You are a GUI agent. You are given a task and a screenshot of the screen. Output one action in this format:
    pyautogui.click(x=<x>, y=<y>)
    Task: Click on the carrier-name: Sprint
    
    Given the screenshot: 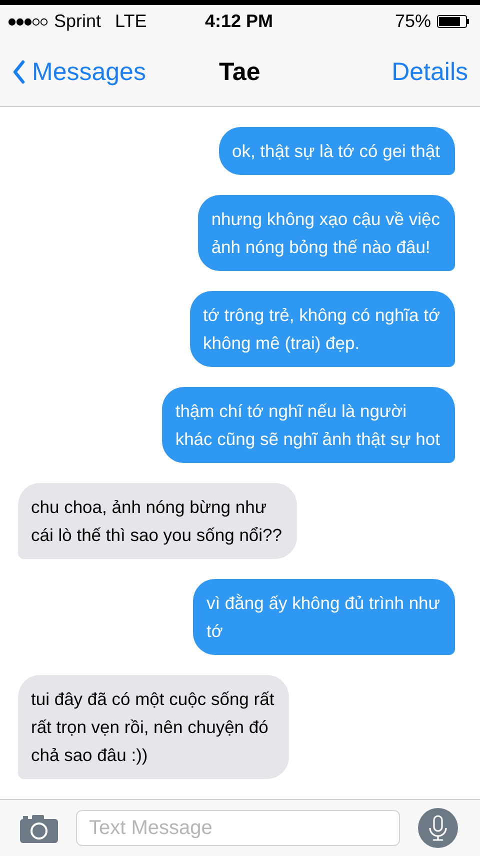 What is the action you would take?
    pyautogui.click(x=78, y=21)
    